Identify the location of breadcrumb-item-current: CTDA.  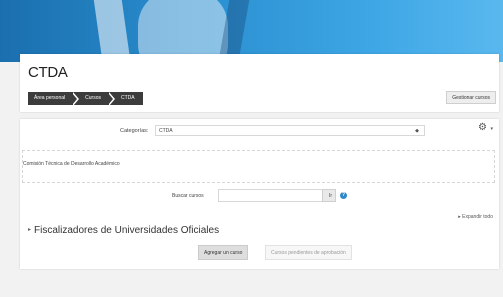
(129, 98).